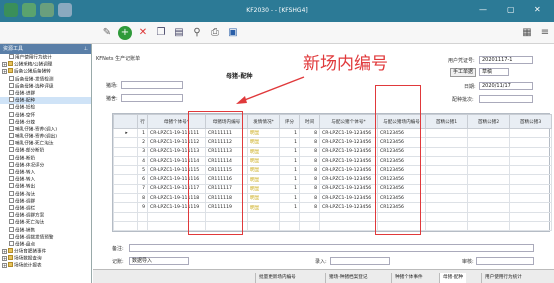 Image resolution: width=554 pixels, height=283 pixels. What do you see at coordinates (45, 57) in the screenshot?
I see `sidebar-item: 用户使用行为统计` at bounding box center [45, 57].